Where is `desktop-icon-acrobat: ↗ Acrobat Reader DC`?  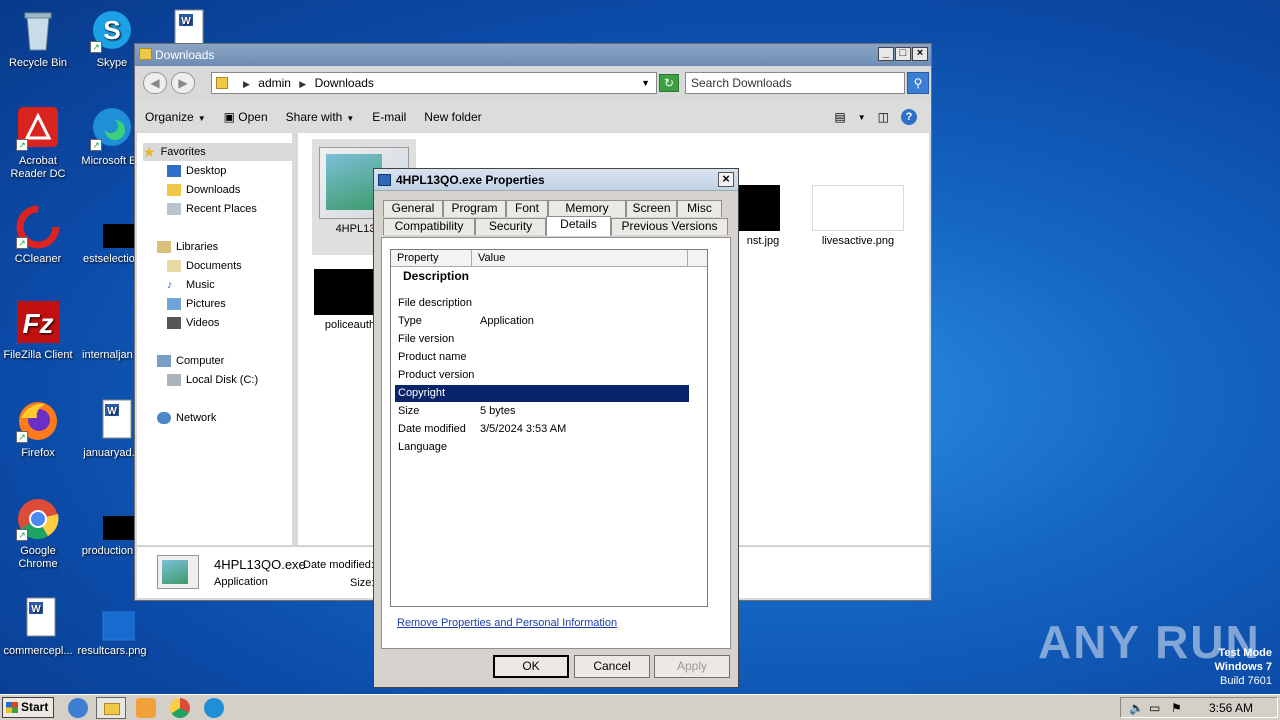
desktop-icon-acrobat: ↗ Acrobat Reader DC is located at coordinates (38, 143).